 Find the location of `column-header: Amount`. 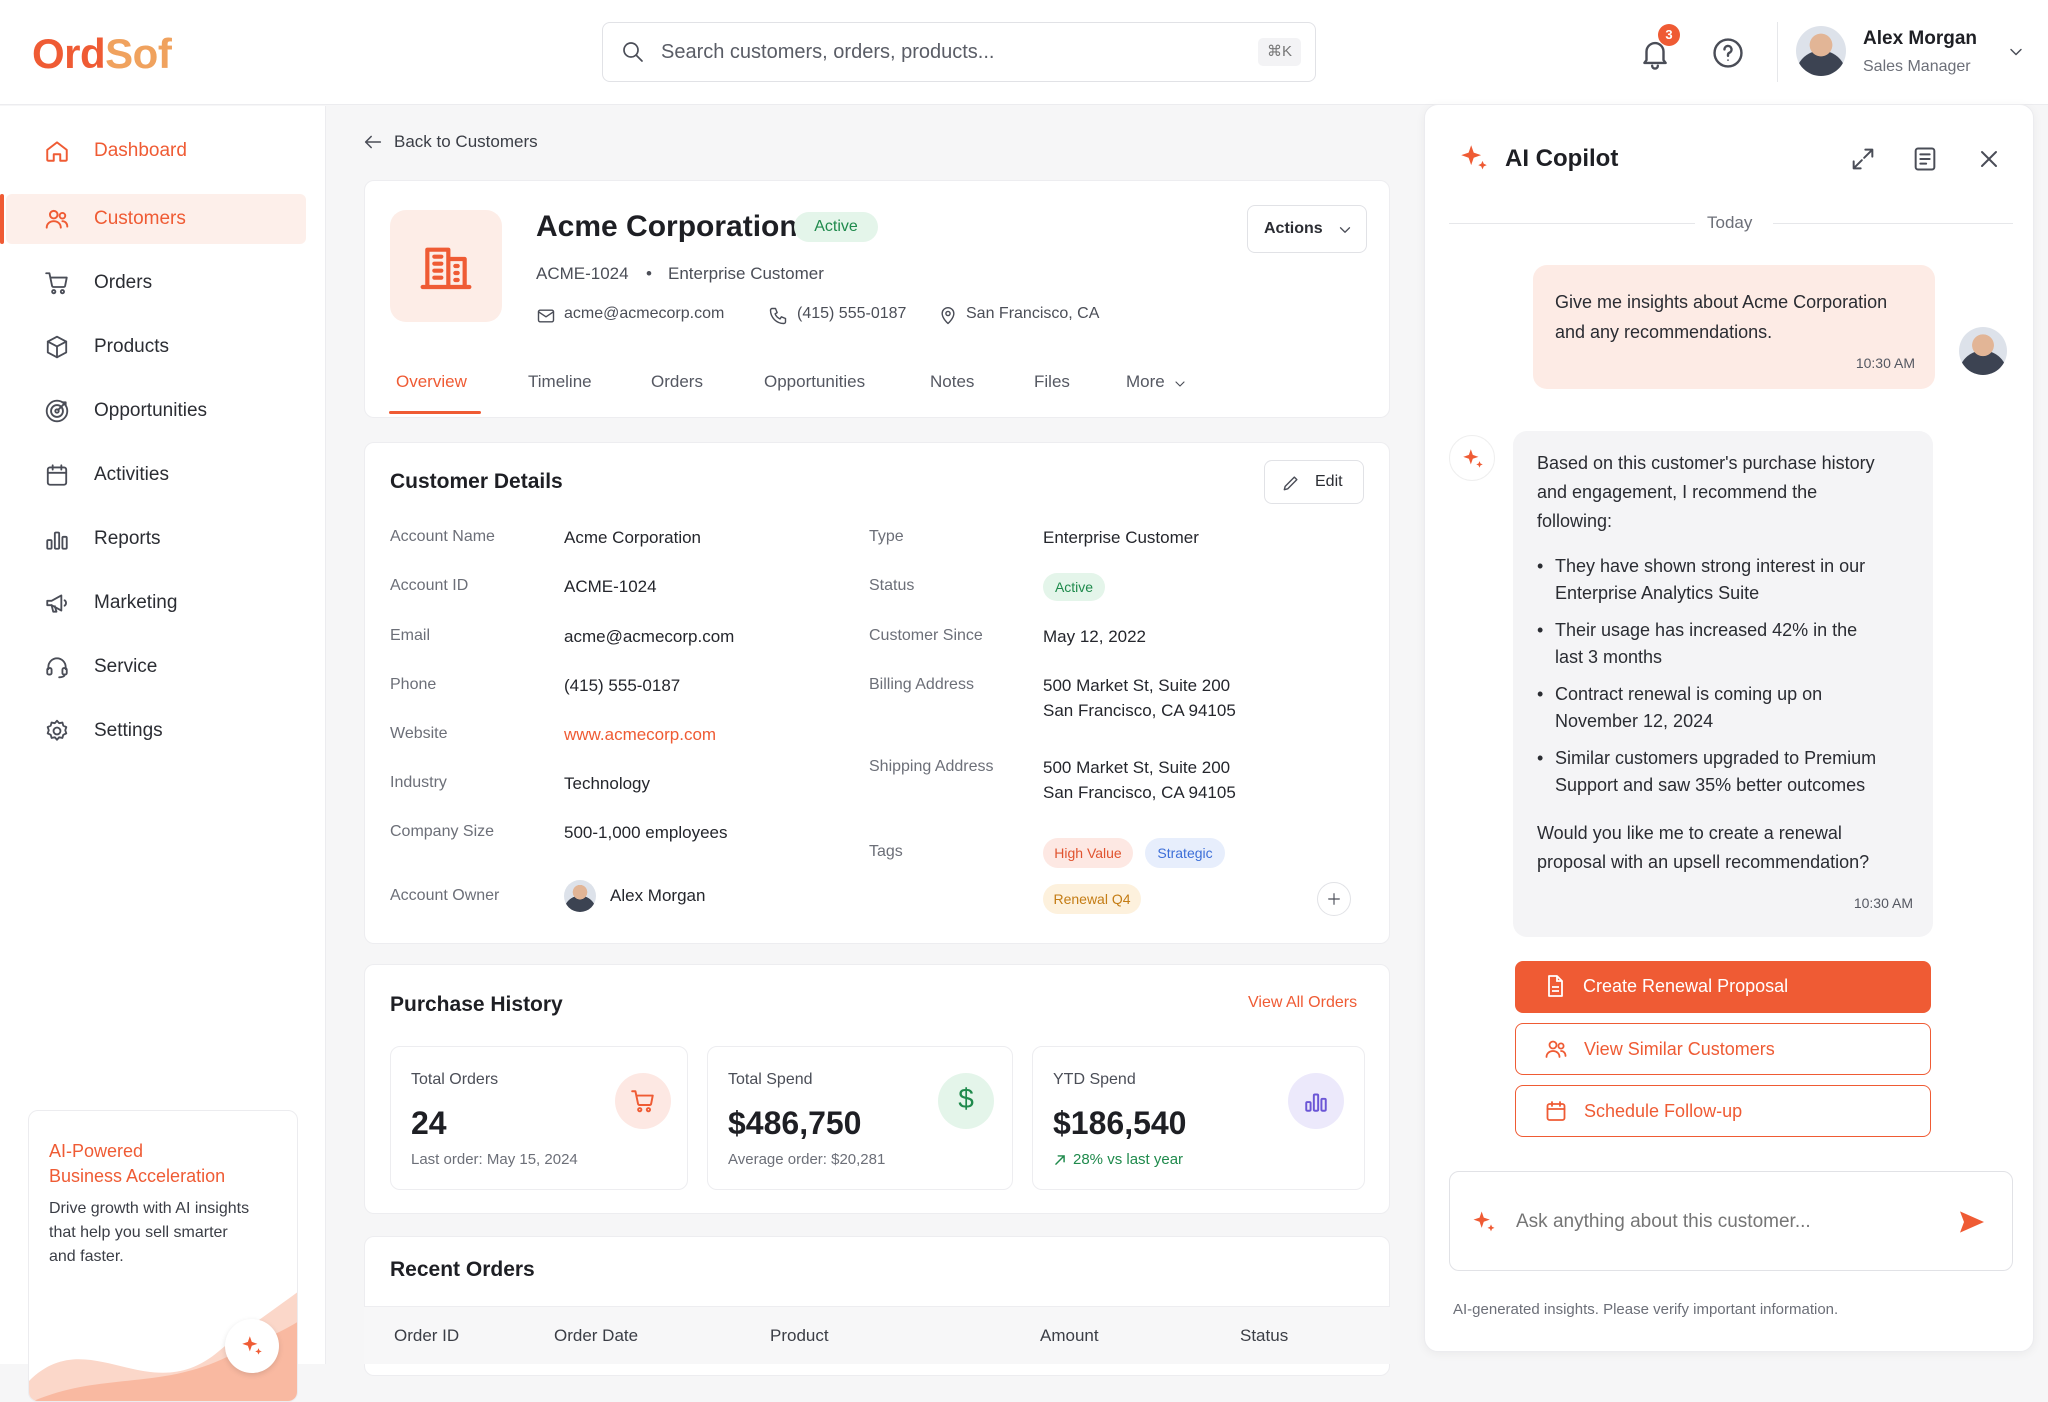

column-header: Amount is located at coordinates (1069, 1336).